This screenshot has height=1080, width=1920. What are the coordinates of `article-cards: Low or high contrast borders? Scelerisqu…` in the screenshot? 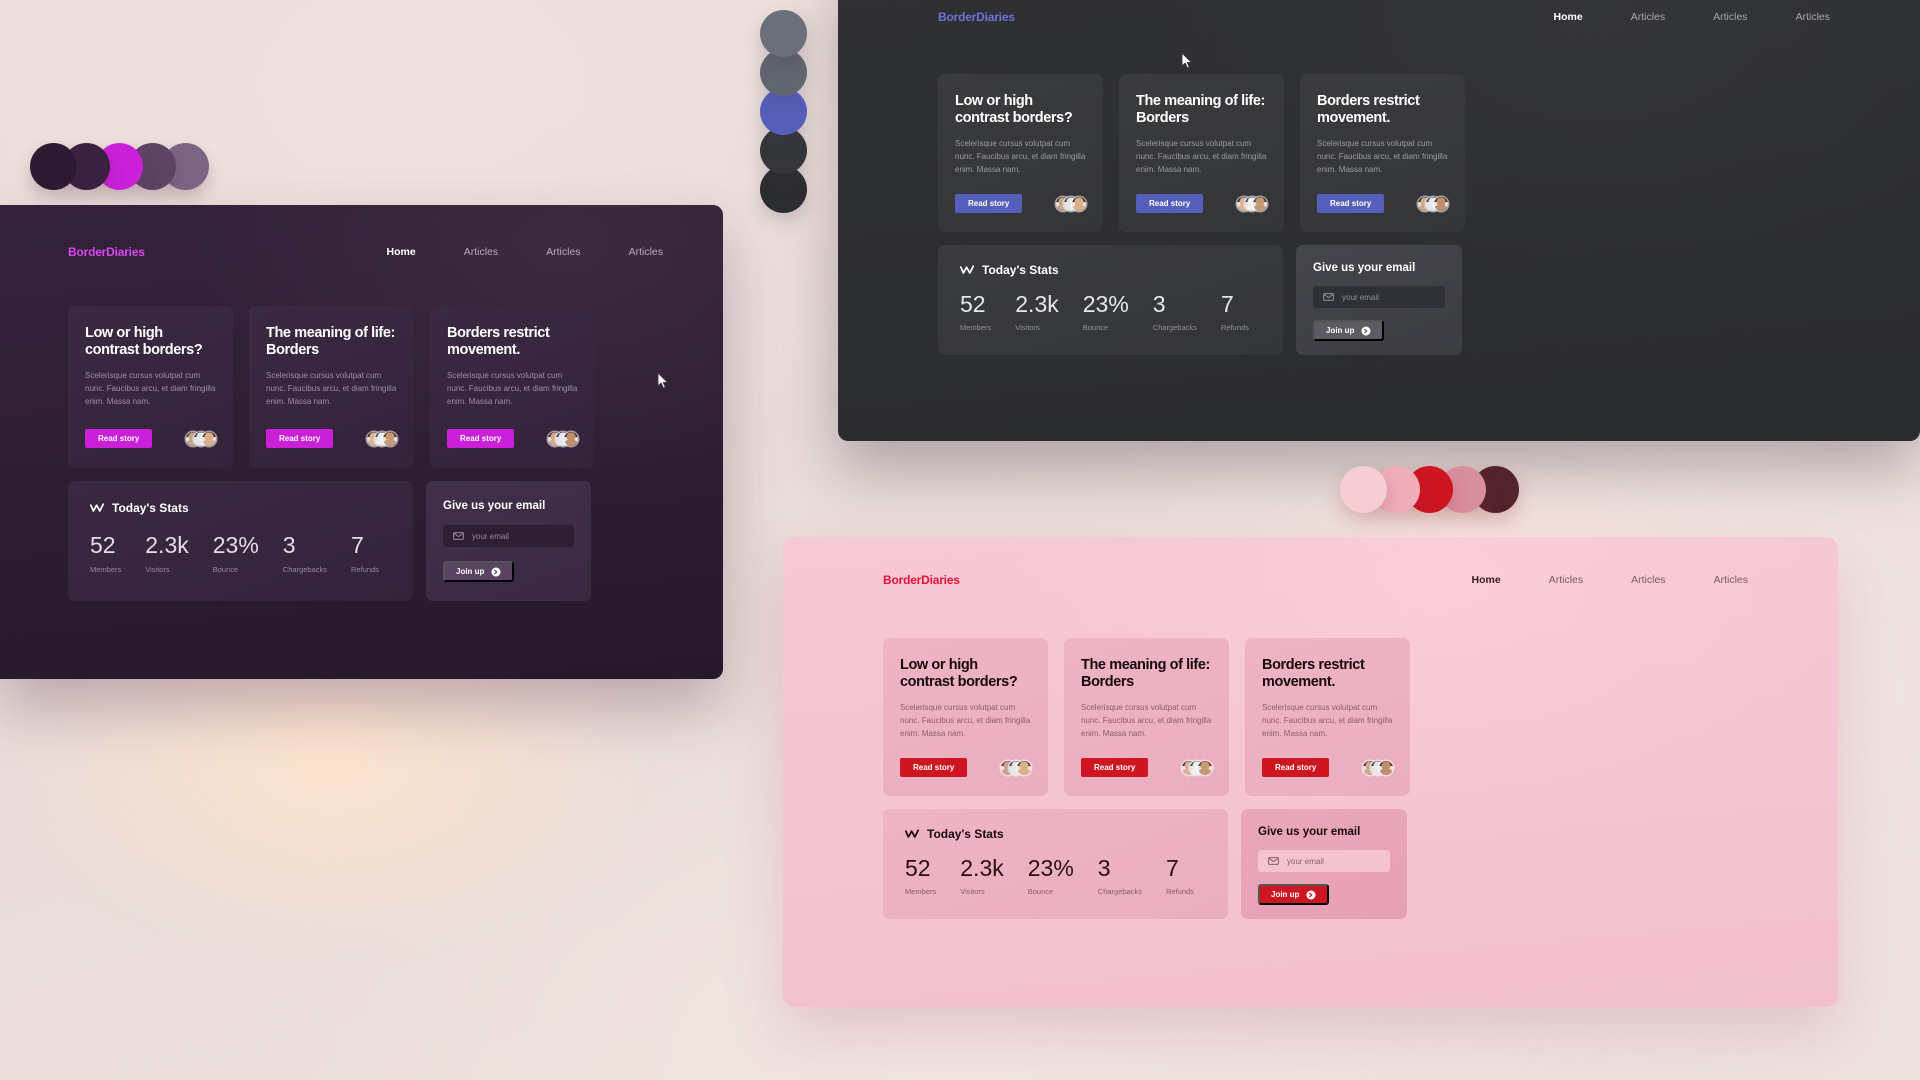 It's located at (1379, 128).